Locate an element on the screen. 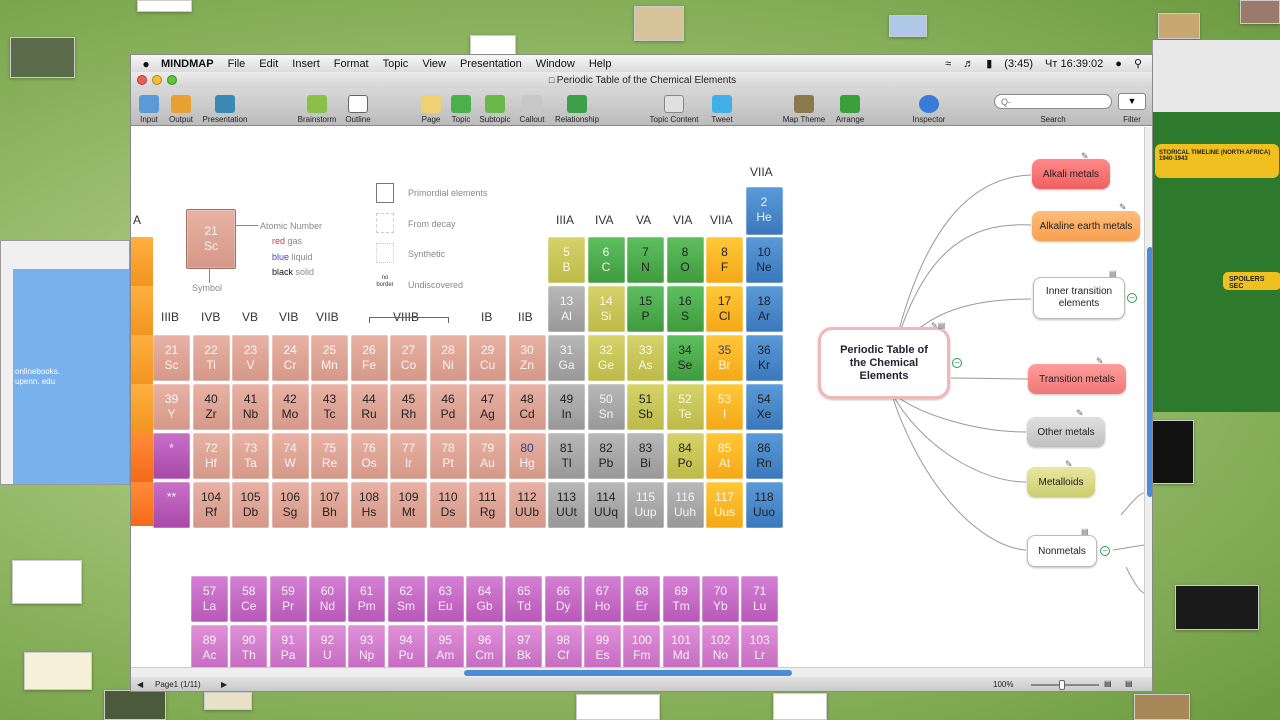 This screenshot has width=1280, height=720. relationship-icon is located at coordinates (577, 104).